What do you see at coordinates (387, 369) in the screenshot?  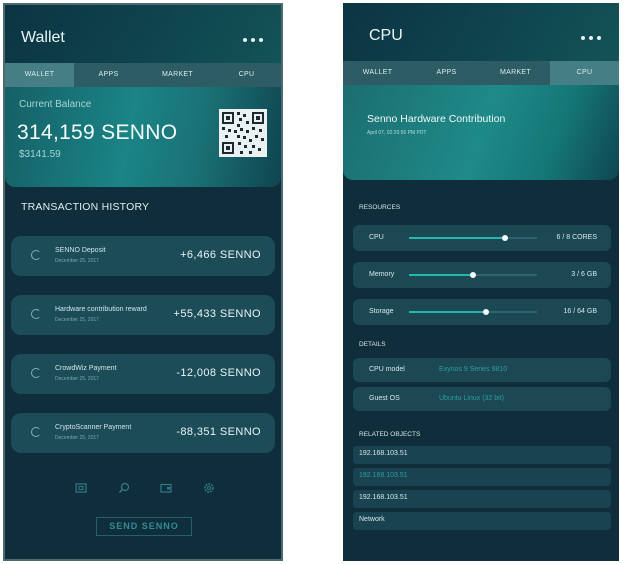 I see `detail-label: CPU model` at bounding box center [387, 369].